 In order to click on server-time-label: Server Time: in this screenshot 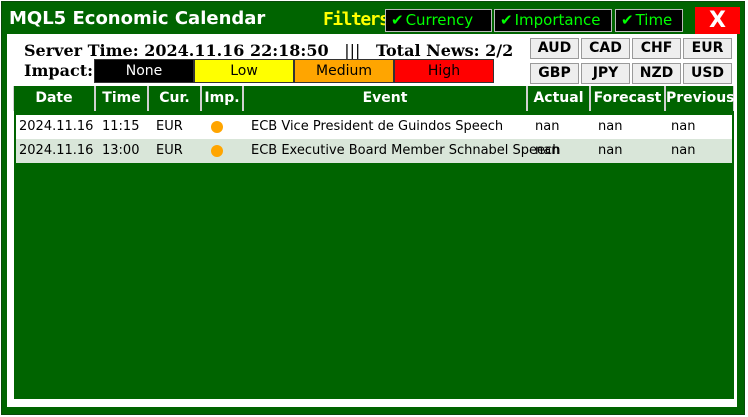, I will do `click(81, 50)`.